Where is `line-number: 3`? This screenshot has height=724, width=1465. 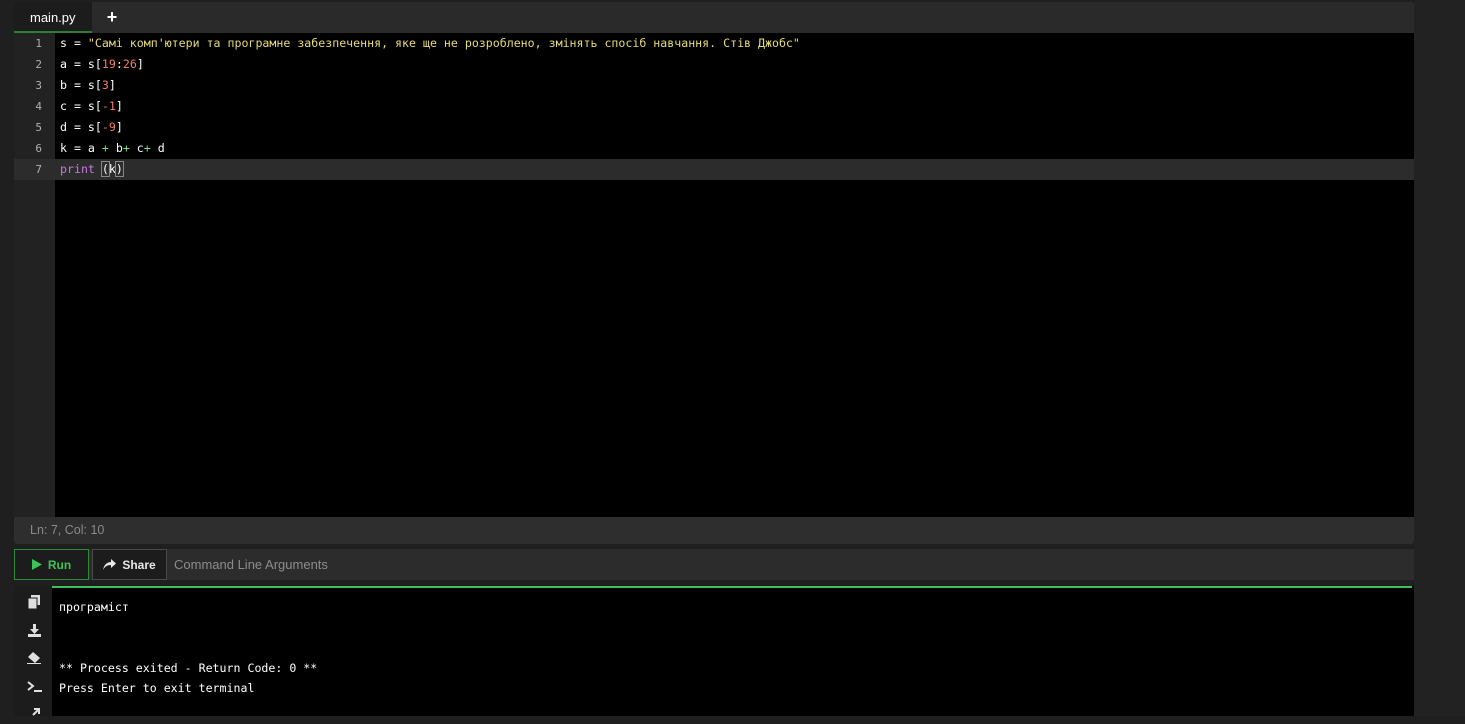 line-number: 3 is located at coordinates (38, 85).